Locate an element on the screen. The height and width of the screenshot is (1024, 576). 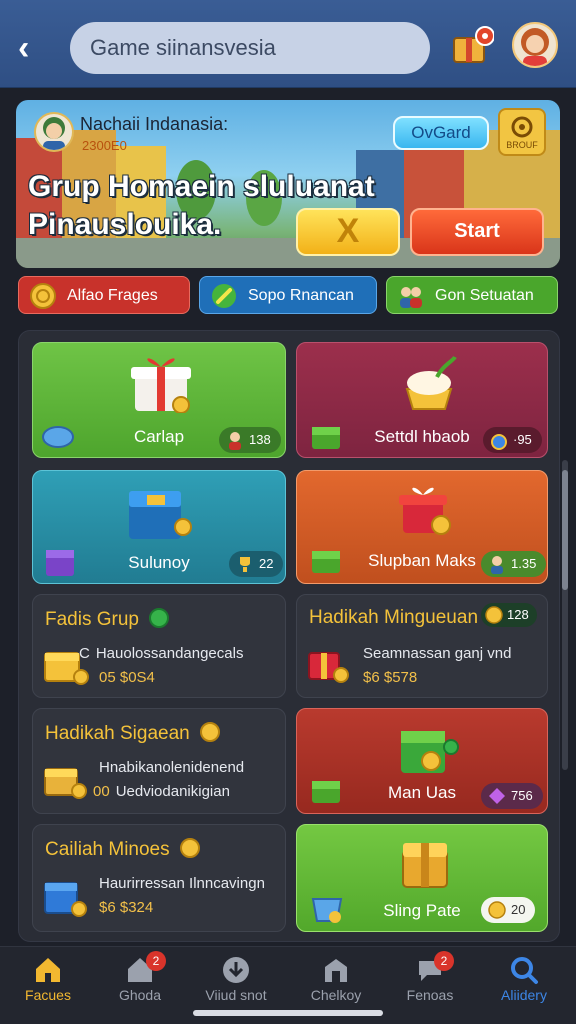
card-man-uas: Man Uas 756 is located at coordinates (422, 761).